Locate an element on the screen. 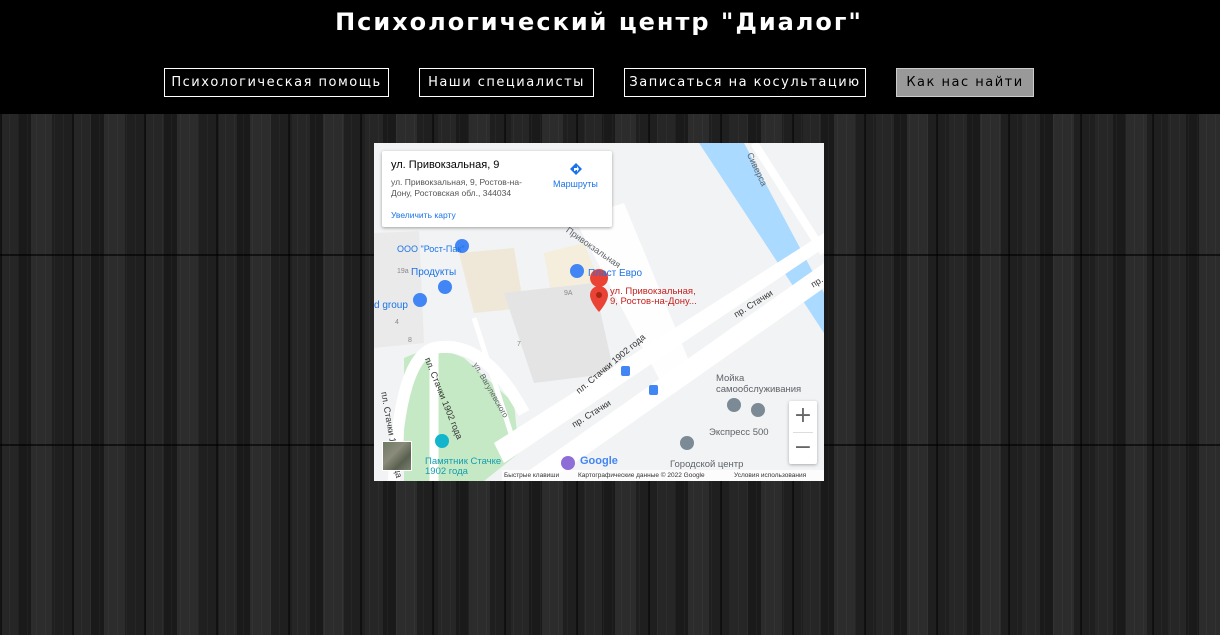 Image resolution: width=1220 pixels, height=635 pixels. poi-label-monument: Памятник Стачке 1902 года is located at coordinates (463, 467).